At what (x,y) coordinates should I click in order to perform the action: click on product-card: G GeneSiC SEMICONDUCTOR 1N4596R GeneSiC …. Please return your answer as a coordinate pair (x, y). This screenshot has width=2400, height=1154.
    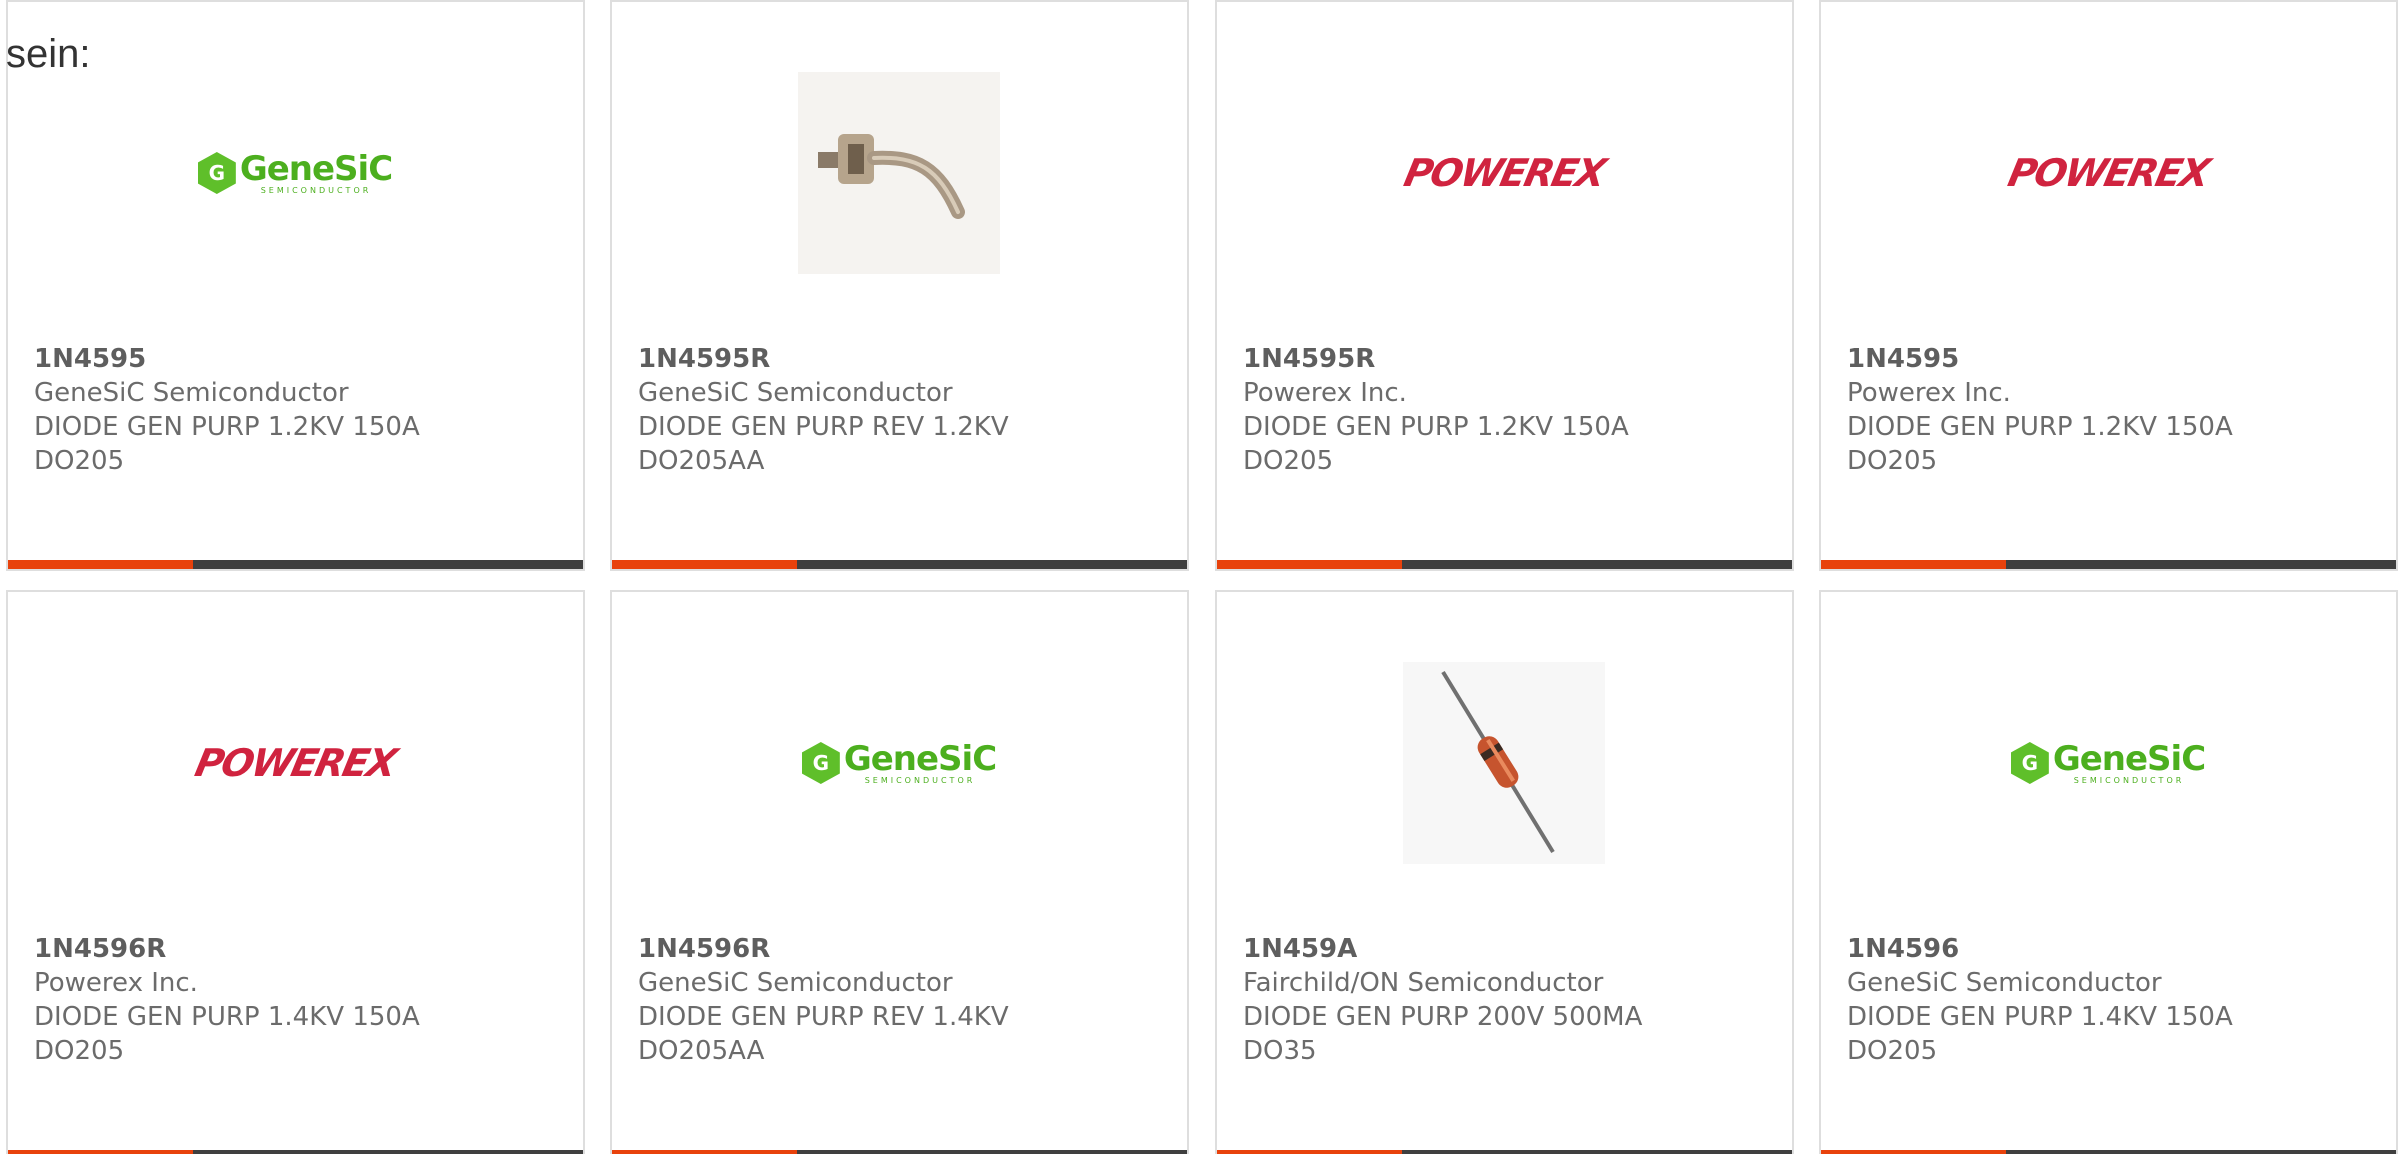
    Looking at the image, I should click on (899, 872).